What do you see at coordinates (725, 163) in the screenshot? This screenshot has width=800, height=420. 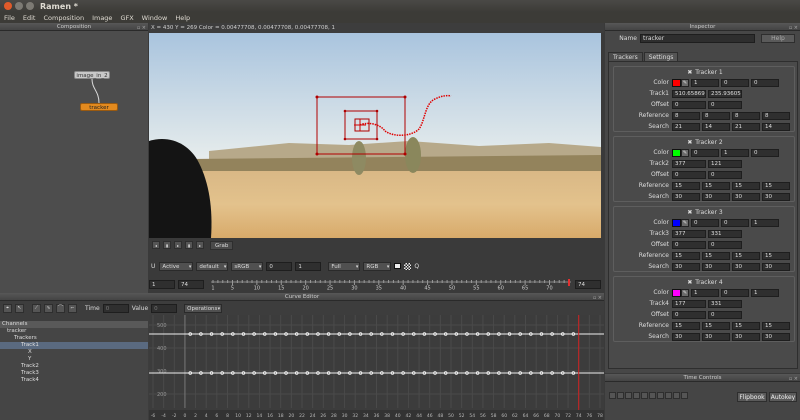 I see `track-position-field: 121` at bounding box center [725, 163].